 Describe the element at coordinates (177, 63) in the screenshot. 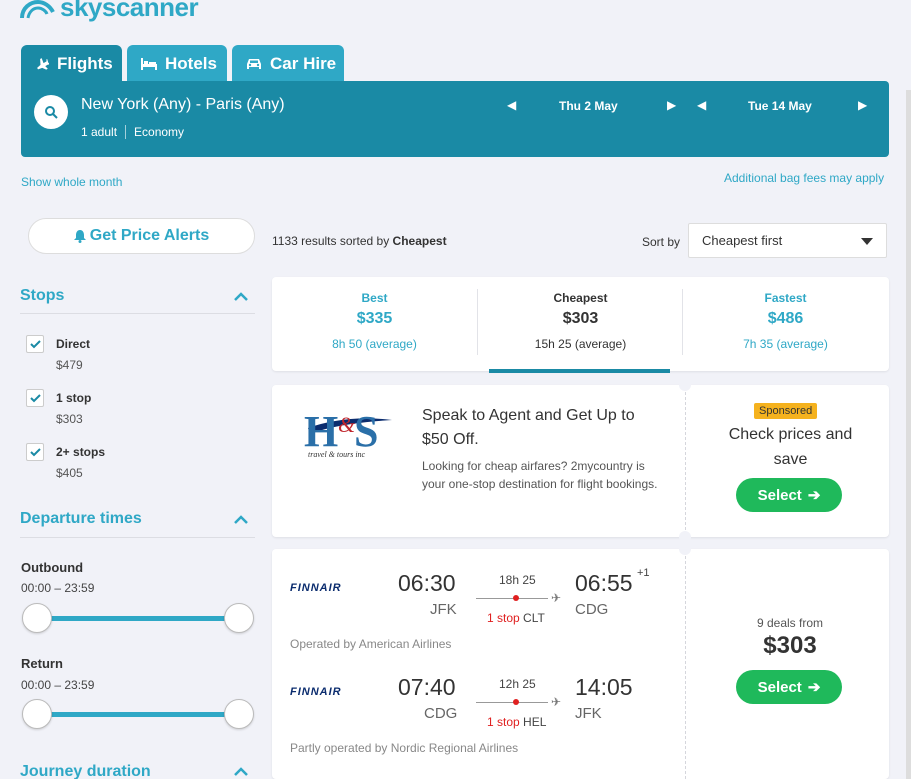

I see `tab-hotels: Hotels` at that location.